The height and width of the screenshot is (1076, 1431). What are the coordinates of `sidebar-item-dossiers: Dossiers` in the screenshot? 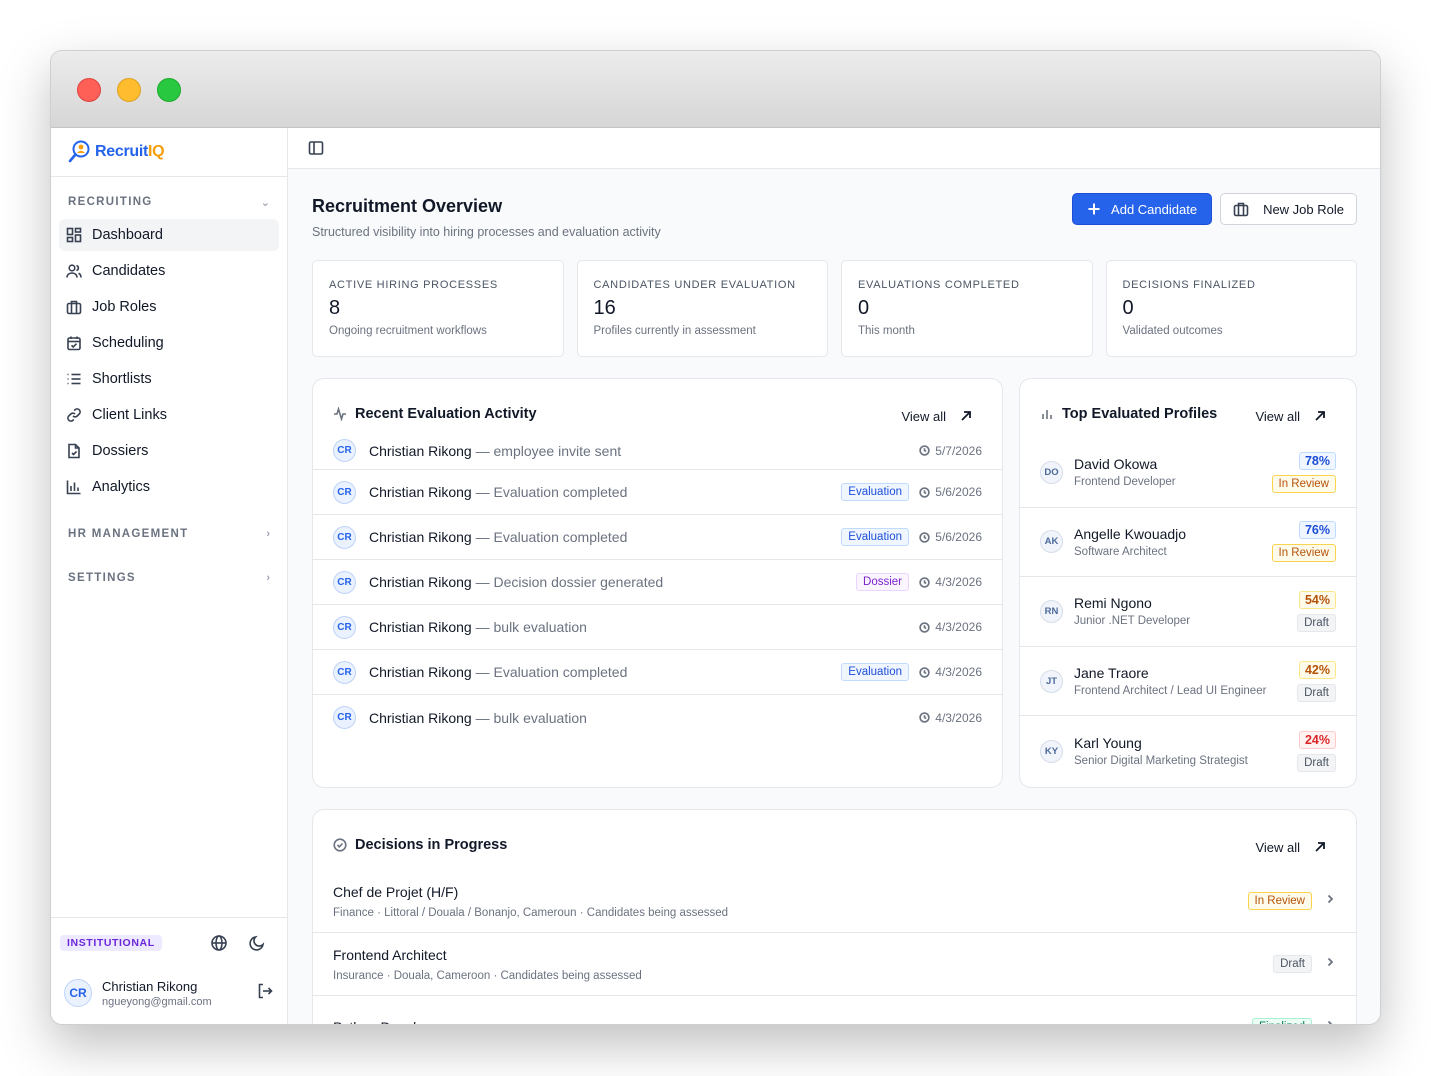 It's located at (169, 451).